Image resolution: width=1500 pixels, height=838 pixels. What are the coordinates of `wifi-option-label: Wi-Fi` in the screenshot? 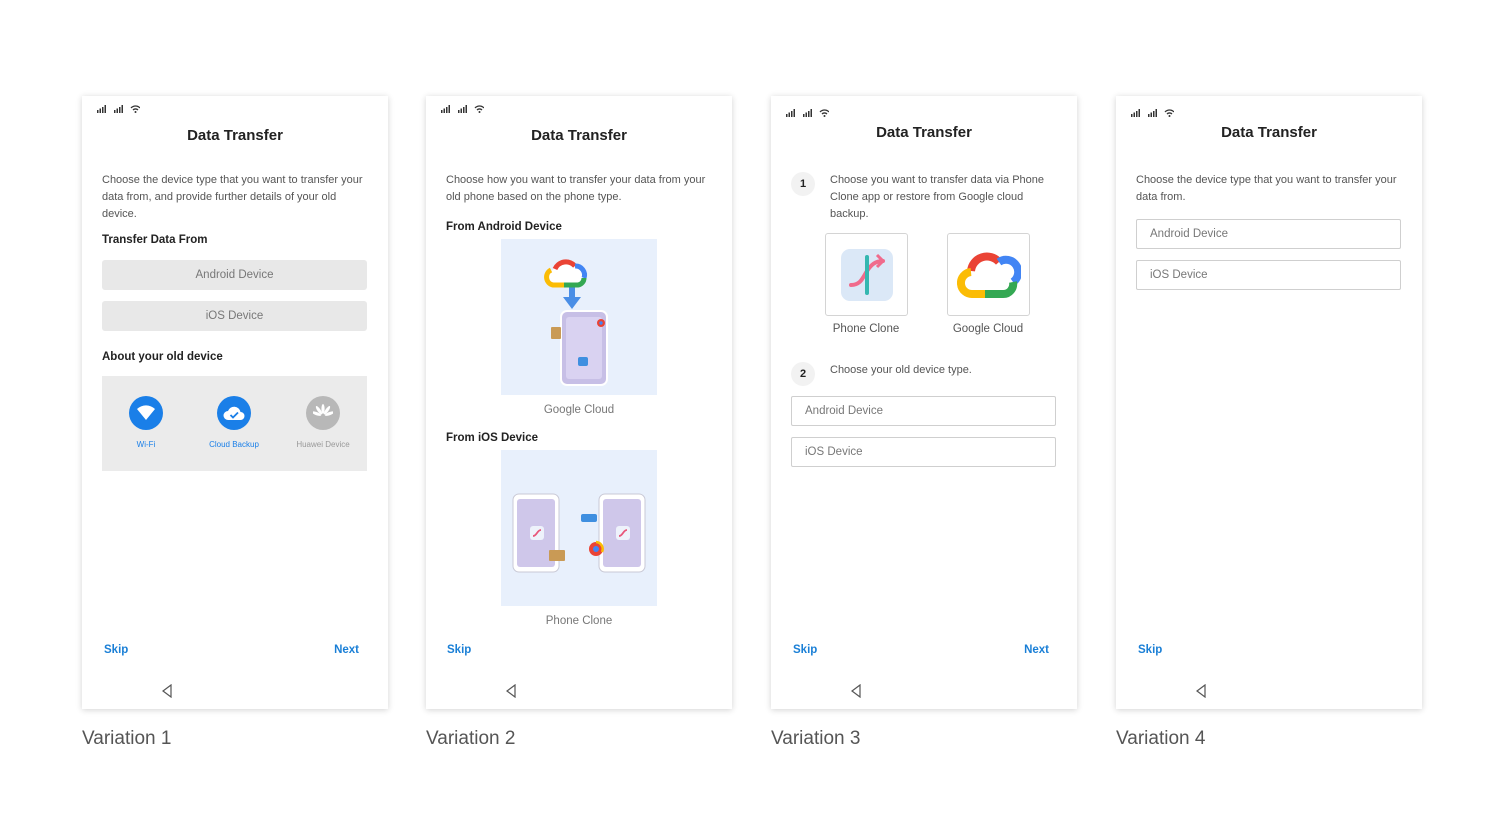 It's located at (146, 444).